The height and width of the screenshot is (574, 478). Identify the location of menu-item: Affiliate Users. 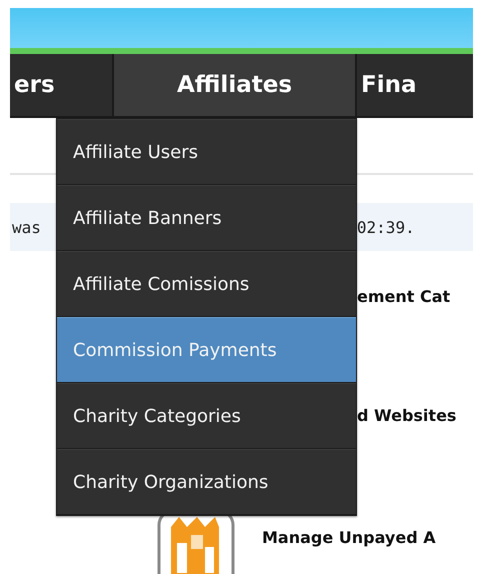
(206, 152).